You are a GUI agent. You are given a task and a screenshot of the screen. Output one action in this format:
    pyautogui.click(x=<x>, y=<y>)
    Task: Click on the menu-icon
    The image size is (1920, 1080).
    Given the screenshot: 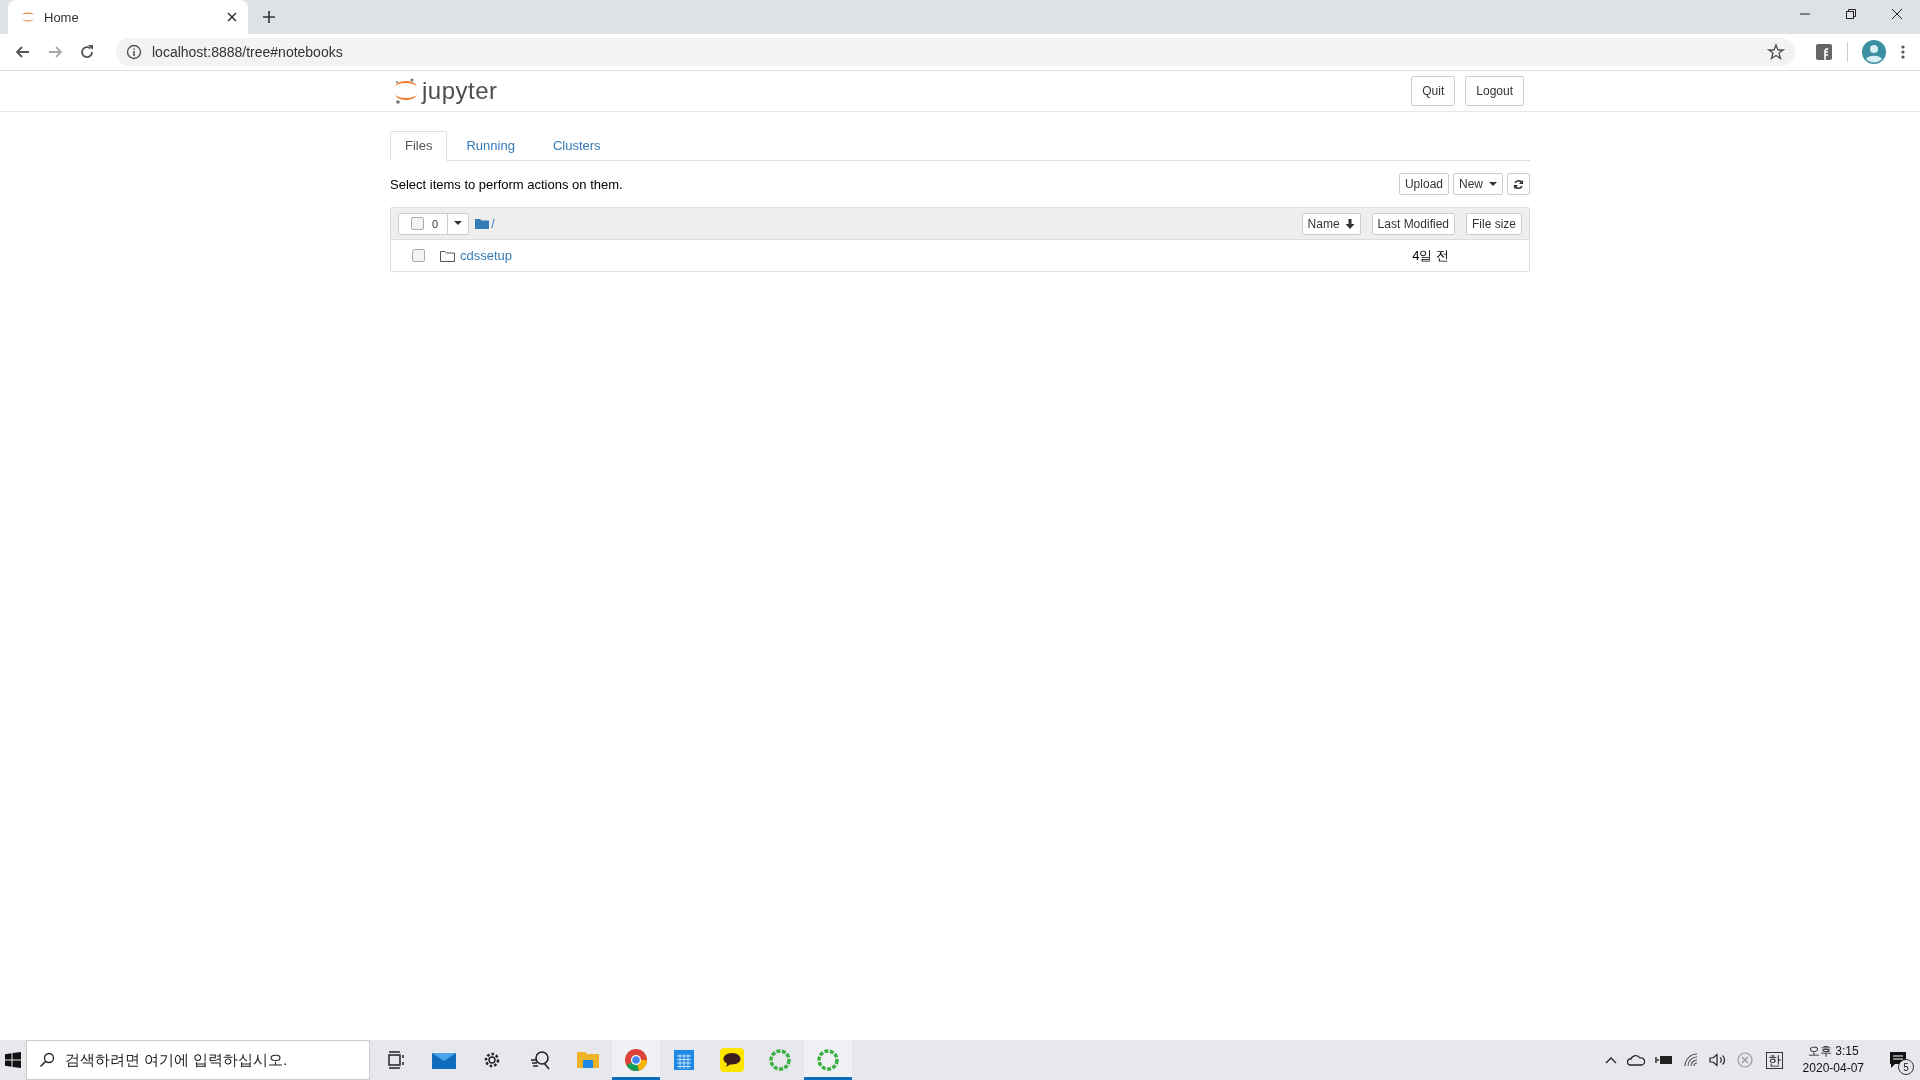 What is the action you would take?
    pyautogui.click(x=1903, y=52)
    